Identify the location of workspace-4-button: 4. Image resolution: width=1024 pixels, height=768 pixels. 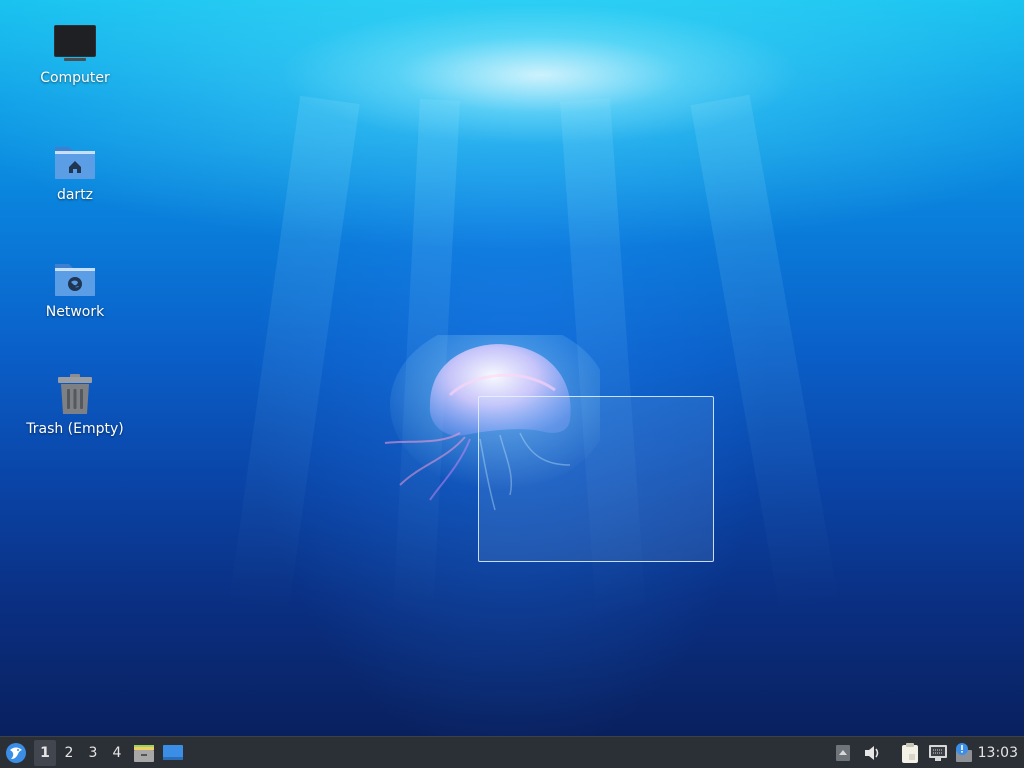
(117, 753).